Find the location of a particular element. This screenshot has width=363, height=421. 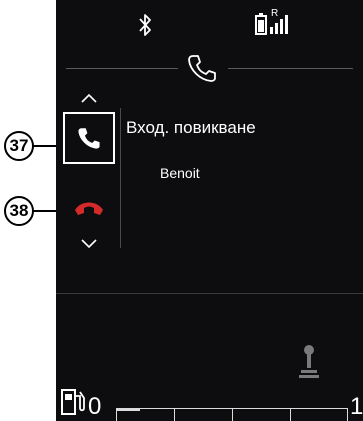

answer-call-icon is located at coordinates (89, 138).